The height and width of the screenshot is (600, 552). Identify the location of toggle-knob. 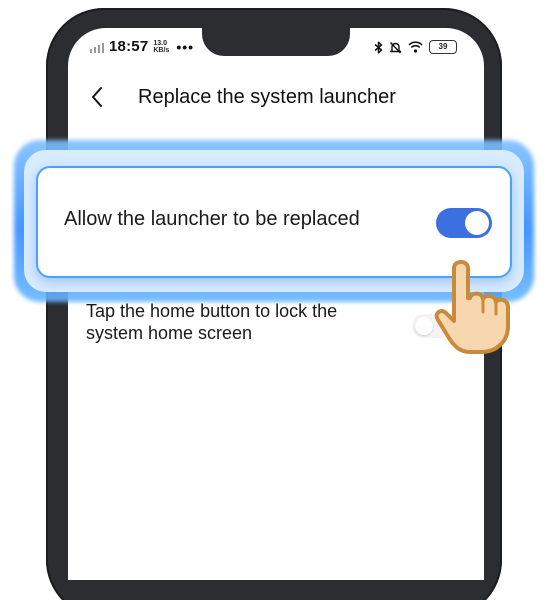
(477, 223).